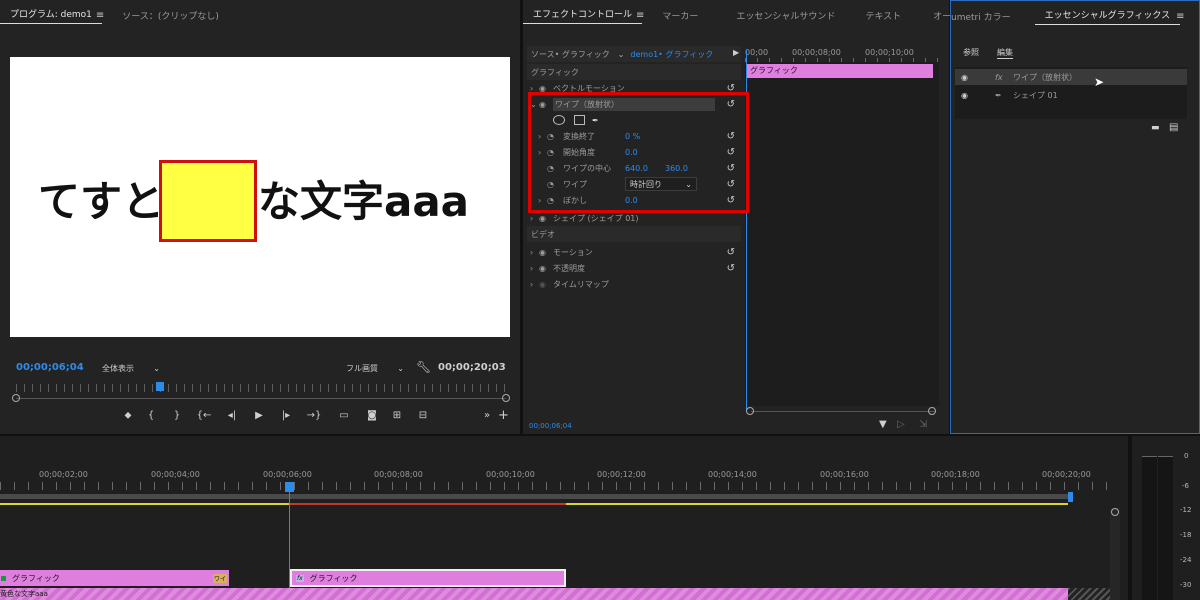  What do you see at coordinates (736, 52) in the screenshot?
I see `expand-arrow-icon: ▶` at bounding box center [736, 52].